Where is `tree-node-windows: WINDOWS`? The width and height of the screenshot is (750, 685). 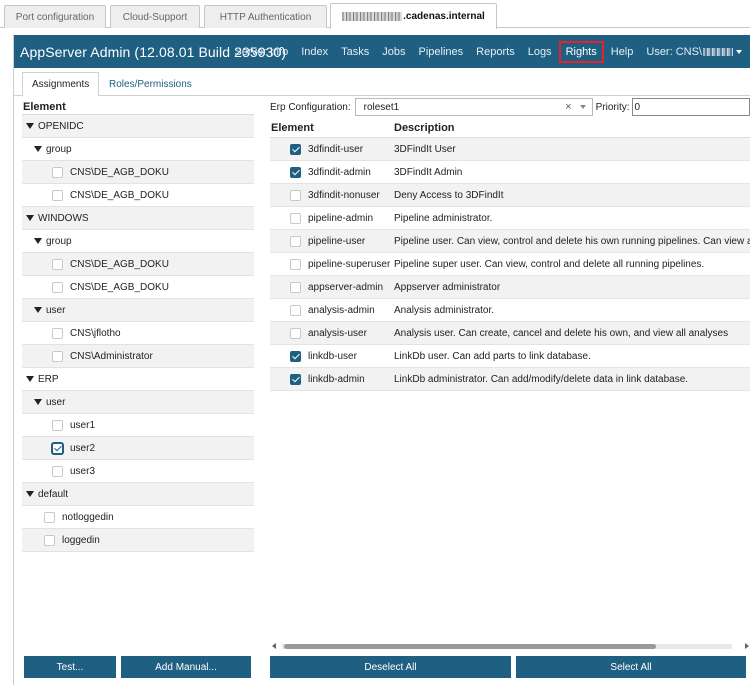 tree-node-windows: WINDOWS is located at coordinates (138, 218).